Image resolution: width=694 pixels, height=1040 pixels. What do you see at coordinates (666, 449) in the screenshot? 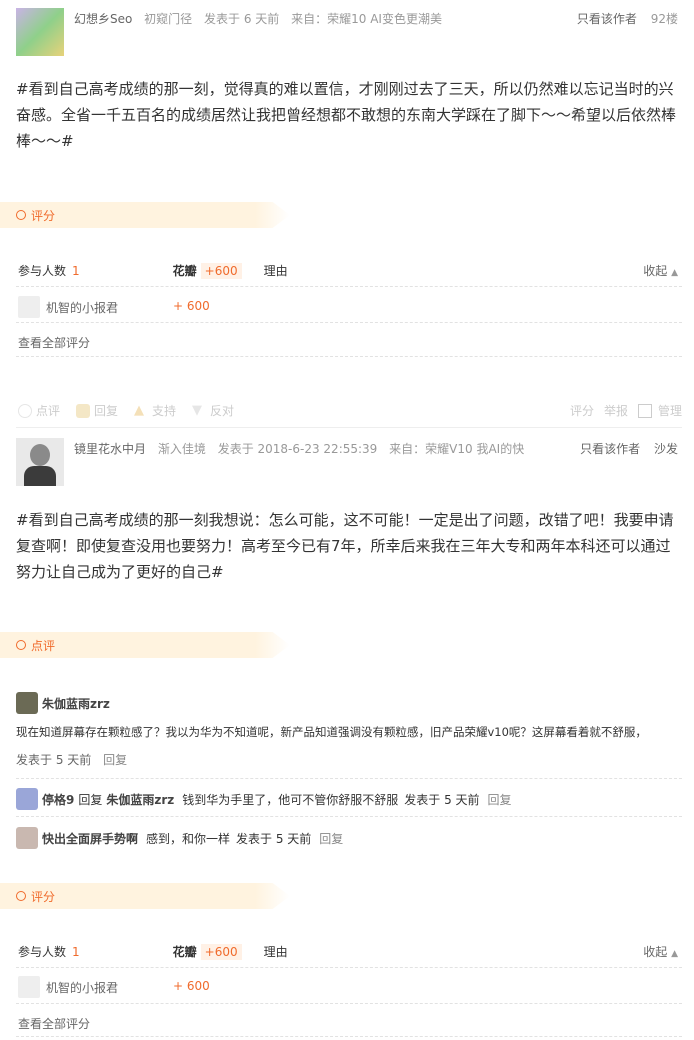
I see `post2-floor: 沙发` at bounding box center [666, 449].